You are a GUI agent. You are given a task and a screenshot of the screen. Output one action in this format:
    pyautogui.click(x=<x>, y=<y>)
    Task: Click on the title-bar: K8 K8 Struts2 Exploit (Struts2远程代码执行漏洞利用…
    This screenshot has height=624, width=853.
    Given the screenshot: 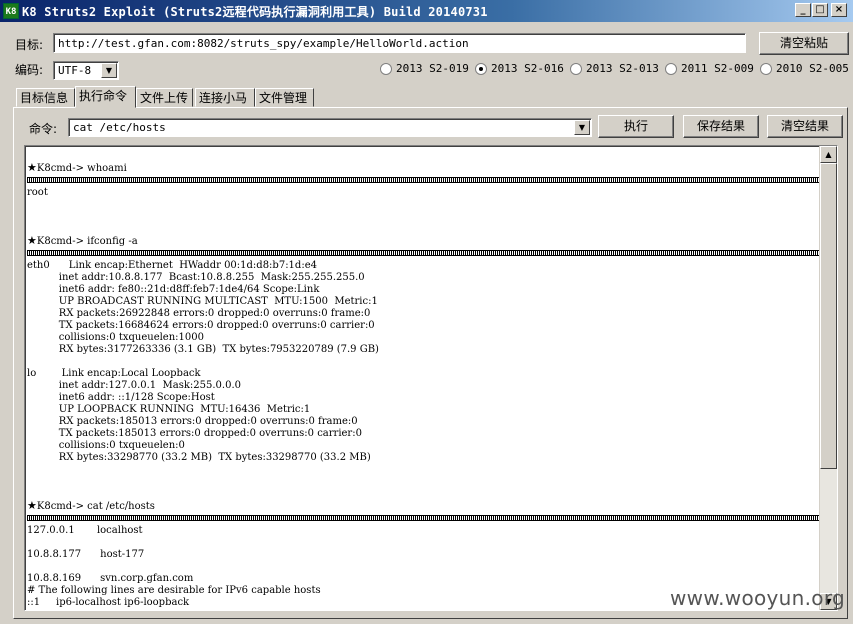 What is the action you would take?
    pyautogui.click(x=426, y=11)
    